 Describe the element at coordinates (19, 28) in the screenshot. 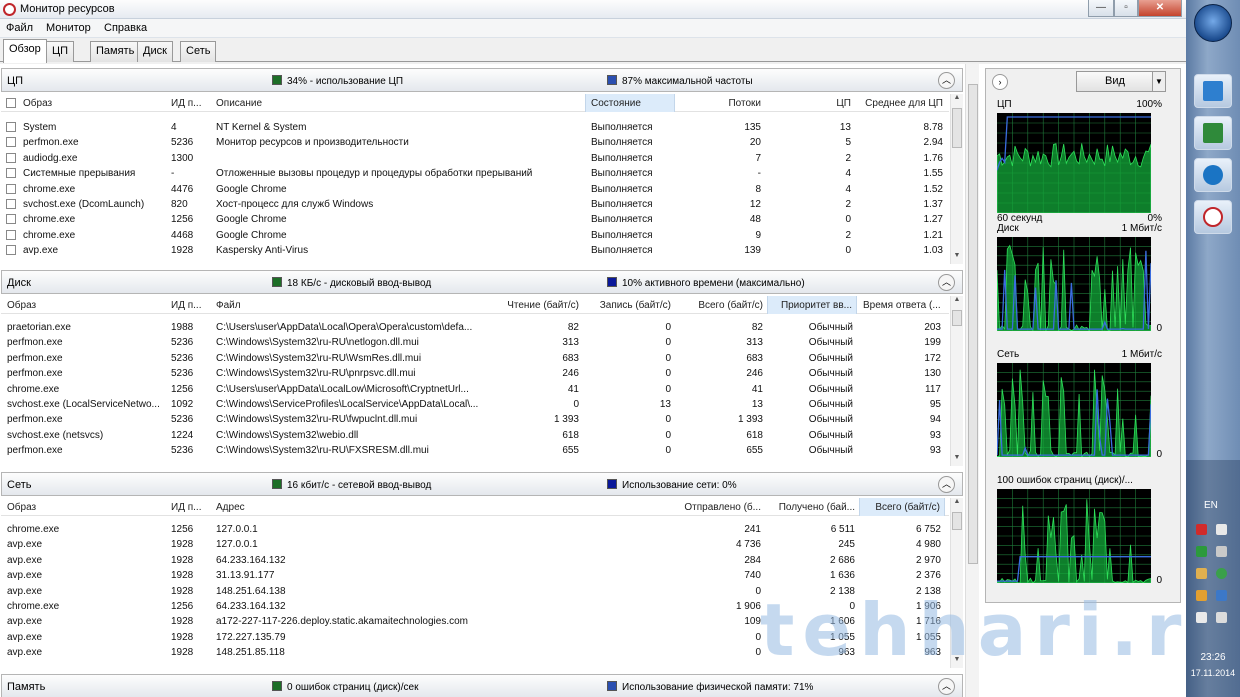

I see `menu-file: Файл` at that location.